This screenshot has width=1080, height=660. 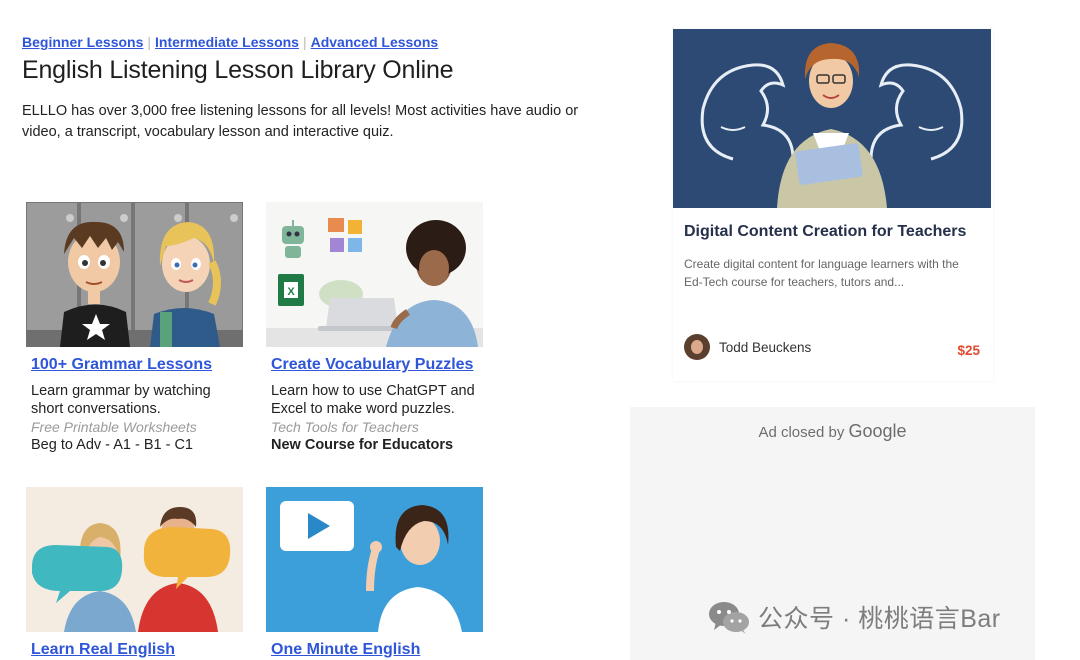 I want to click on video-woman-image, so click(x=374, y=559).